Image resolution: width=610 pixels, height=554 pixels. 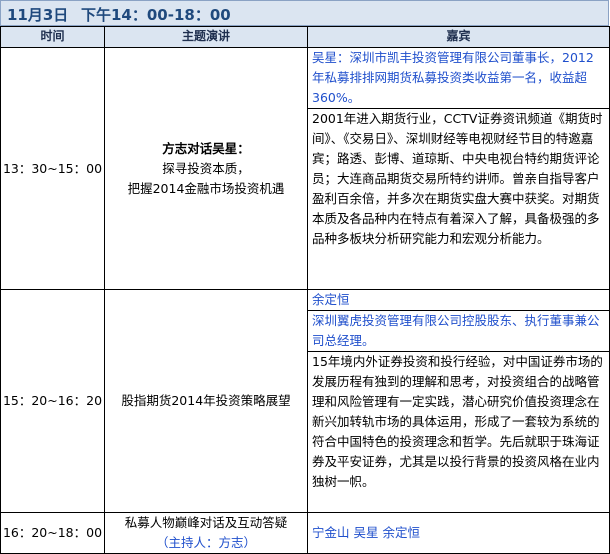 I want to click on topic-host: （主持人：方志）, so click(x=205, y=542).